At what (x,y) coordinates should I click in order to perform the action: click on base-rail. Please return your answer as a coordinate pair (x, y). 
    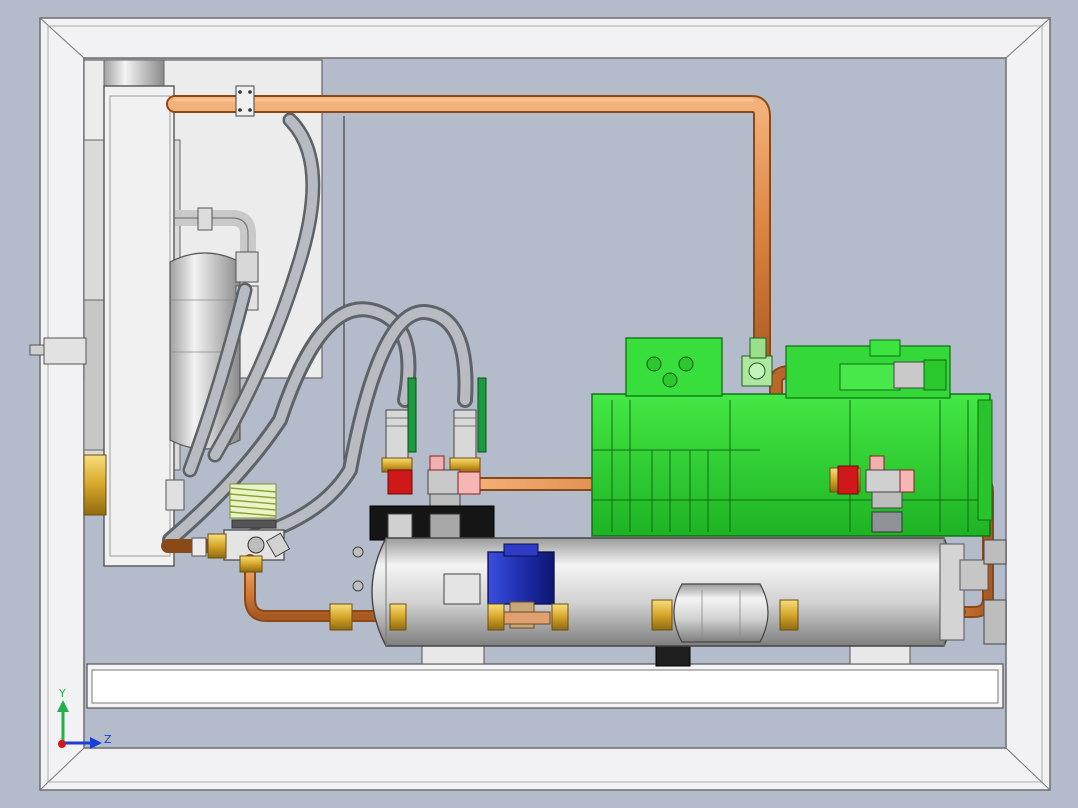
    Looking at the image, I should click on (545, 686).